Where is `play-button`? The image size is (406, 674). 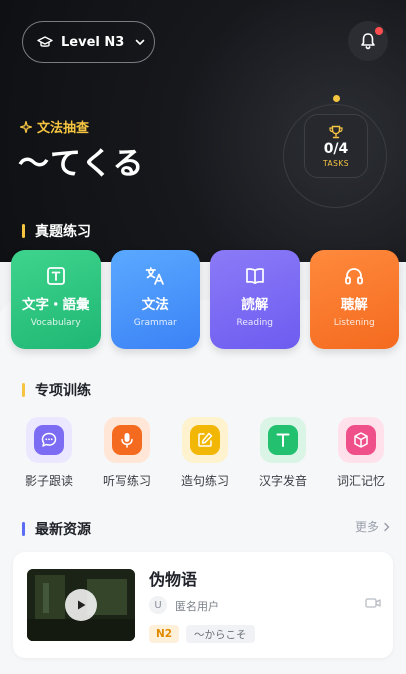
play-button is located at coordinates (81, 605).